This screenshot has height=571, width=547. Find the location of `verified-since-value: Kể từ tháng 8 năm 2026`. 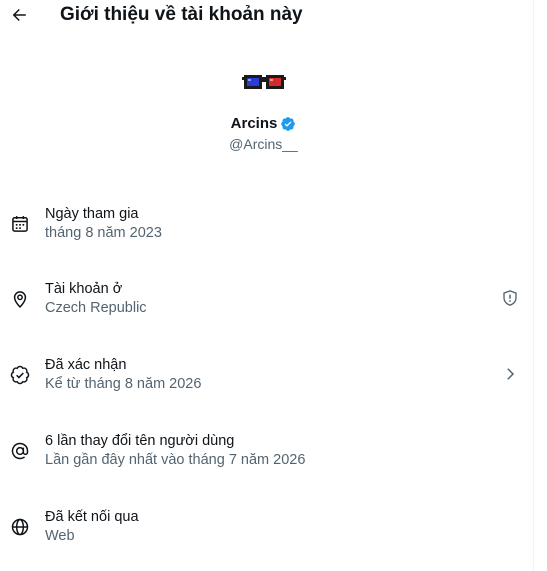

verified-since-value: Kể từ tháng 8 năm 2026 is located at coordinates (123, 384).